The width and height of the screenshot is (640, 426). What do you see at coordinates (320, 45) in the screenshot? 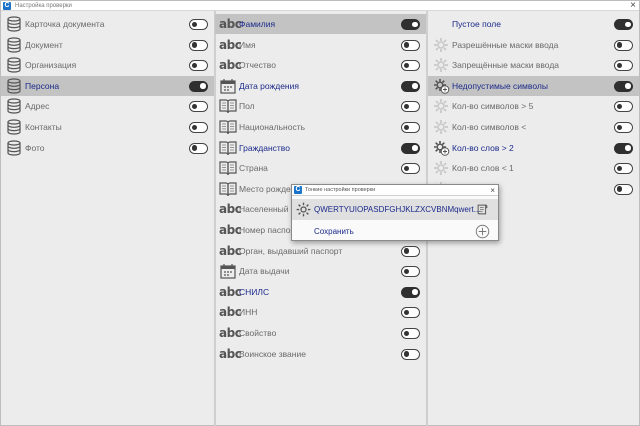
I see `attributes-row: abc Имя` at bounding box center [320, 45].